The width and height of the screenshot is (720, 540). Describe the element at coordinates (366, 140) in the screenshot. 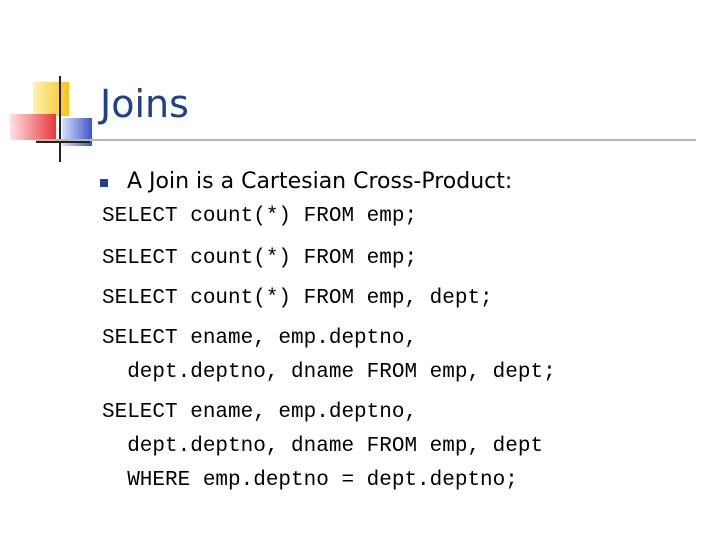

I see `title-divider` at that location.